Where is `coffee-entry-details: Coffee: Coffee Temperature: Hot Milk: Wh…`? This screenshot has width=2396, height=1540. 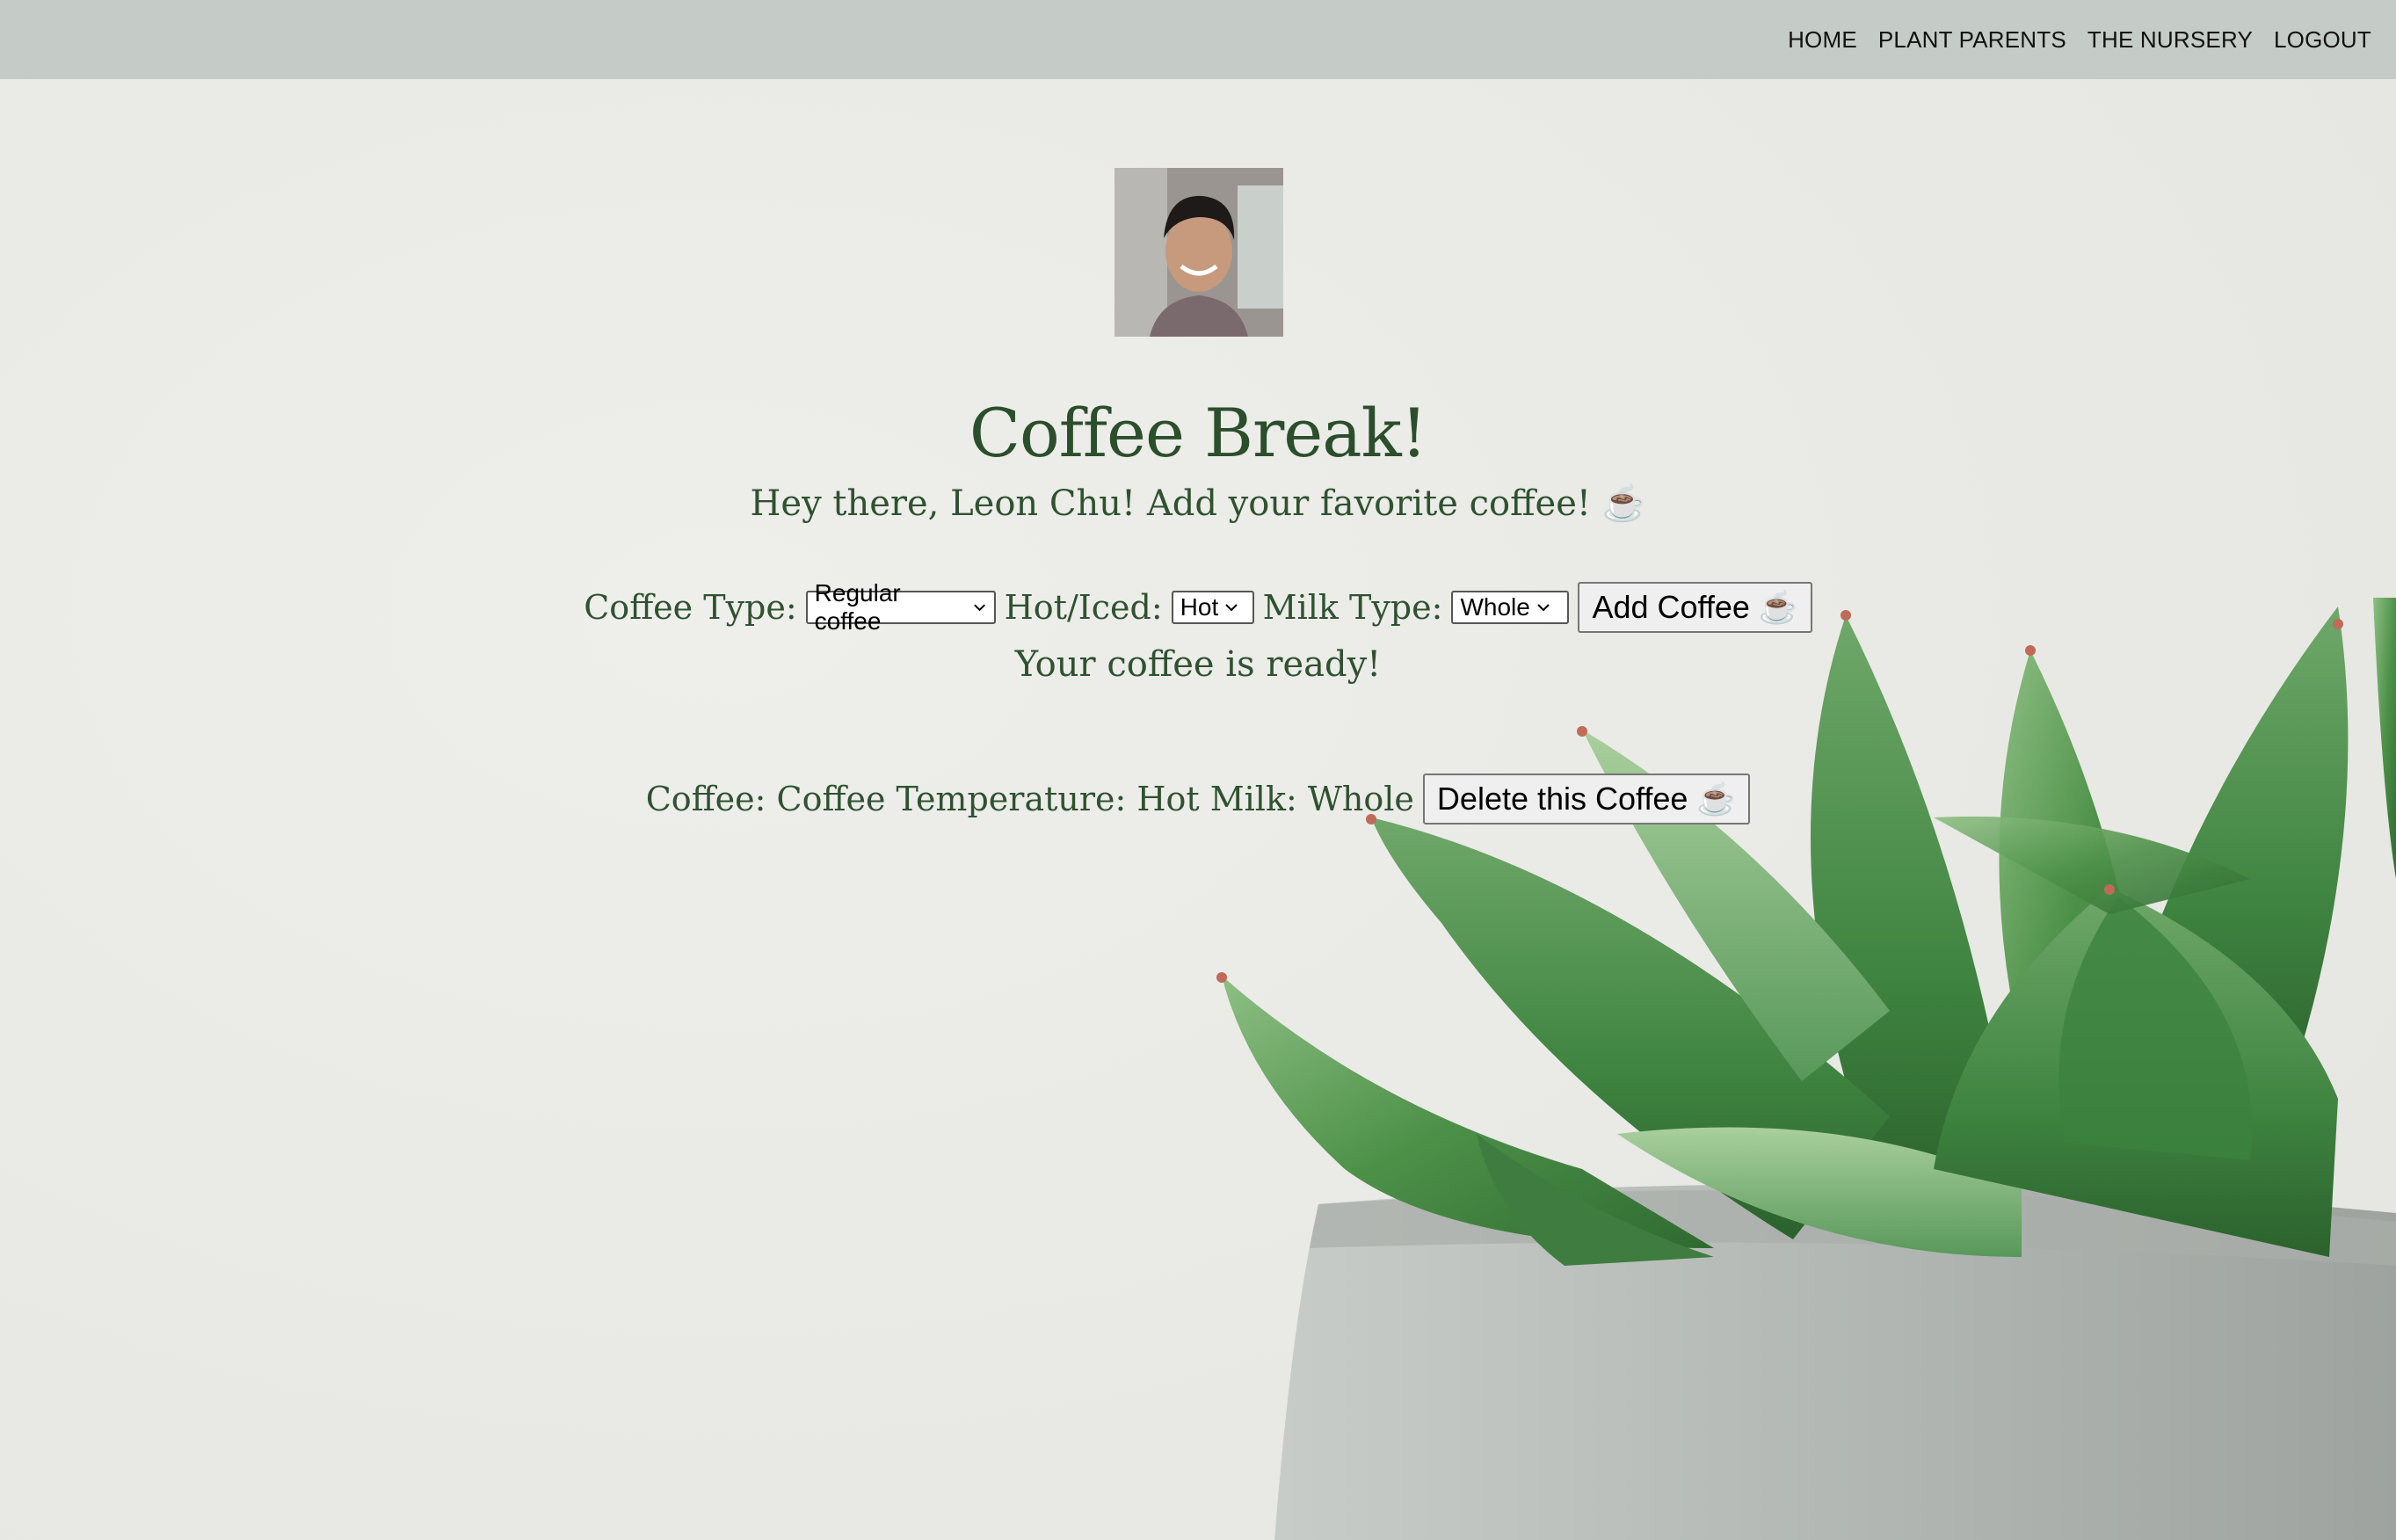 coffee-entry-details: Coffee: Coffee Temperature: Hot Milk: Wh… is located at coordinates (1029, 799).